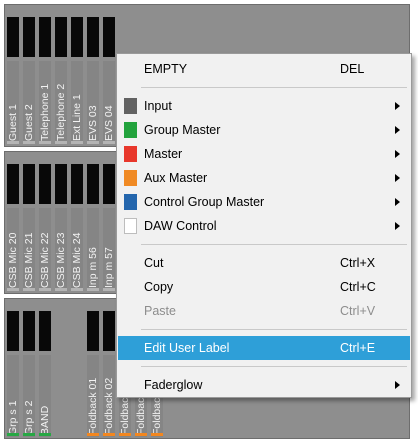 The width and height of the screenshot is (418, 439). I want to click on menu-item-label: Copy, so click(159, 287).